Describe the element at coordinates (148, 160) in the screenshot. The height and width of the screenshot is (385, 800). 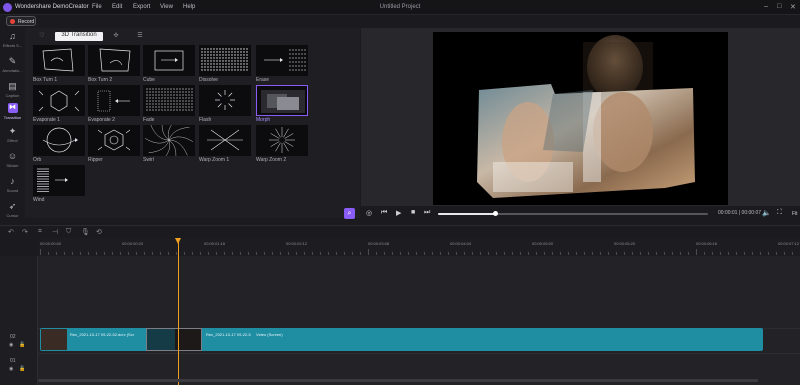
I see `transition-name: Swirl` at that location.